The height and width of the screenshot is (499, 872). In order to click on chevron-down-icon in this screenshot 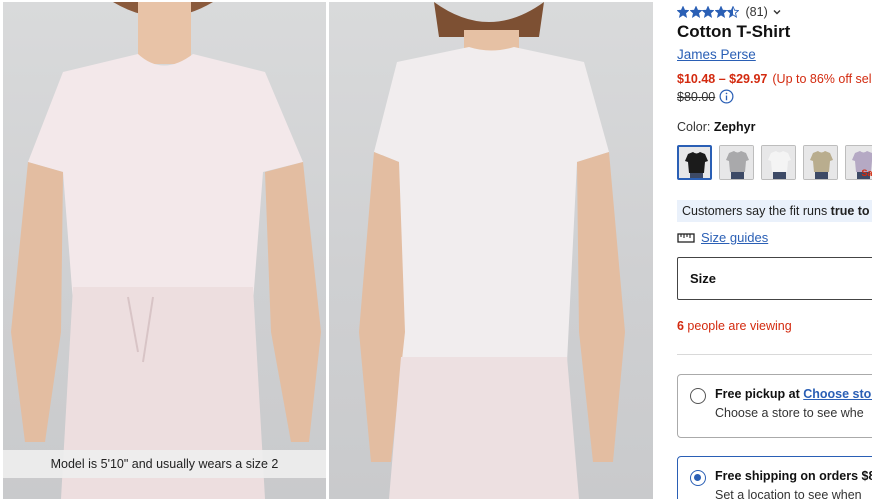, I will do `click(777, 12)`.